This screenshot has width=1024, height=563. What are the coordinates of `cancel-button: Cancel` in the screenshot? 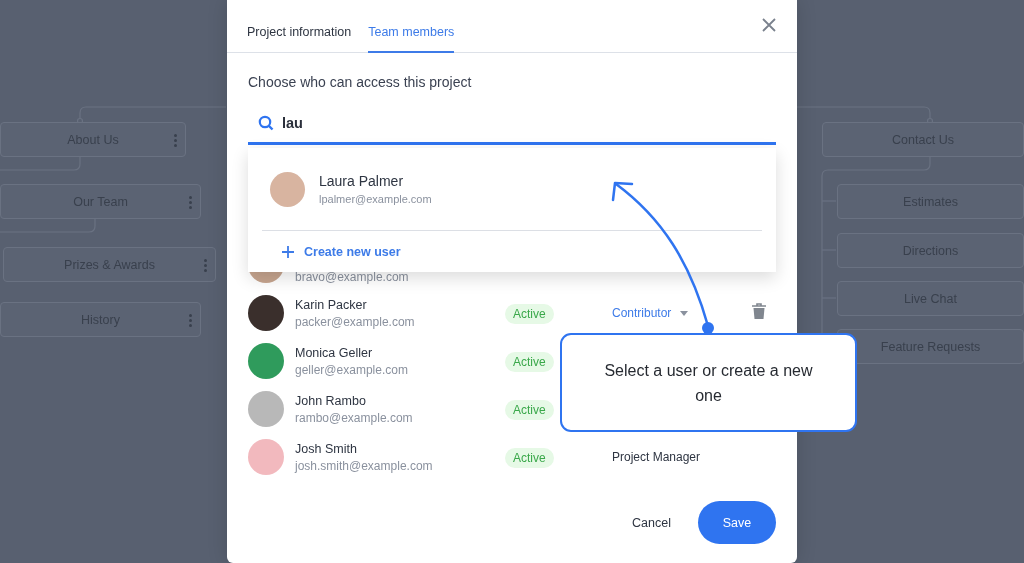 It's located at (651, 522).